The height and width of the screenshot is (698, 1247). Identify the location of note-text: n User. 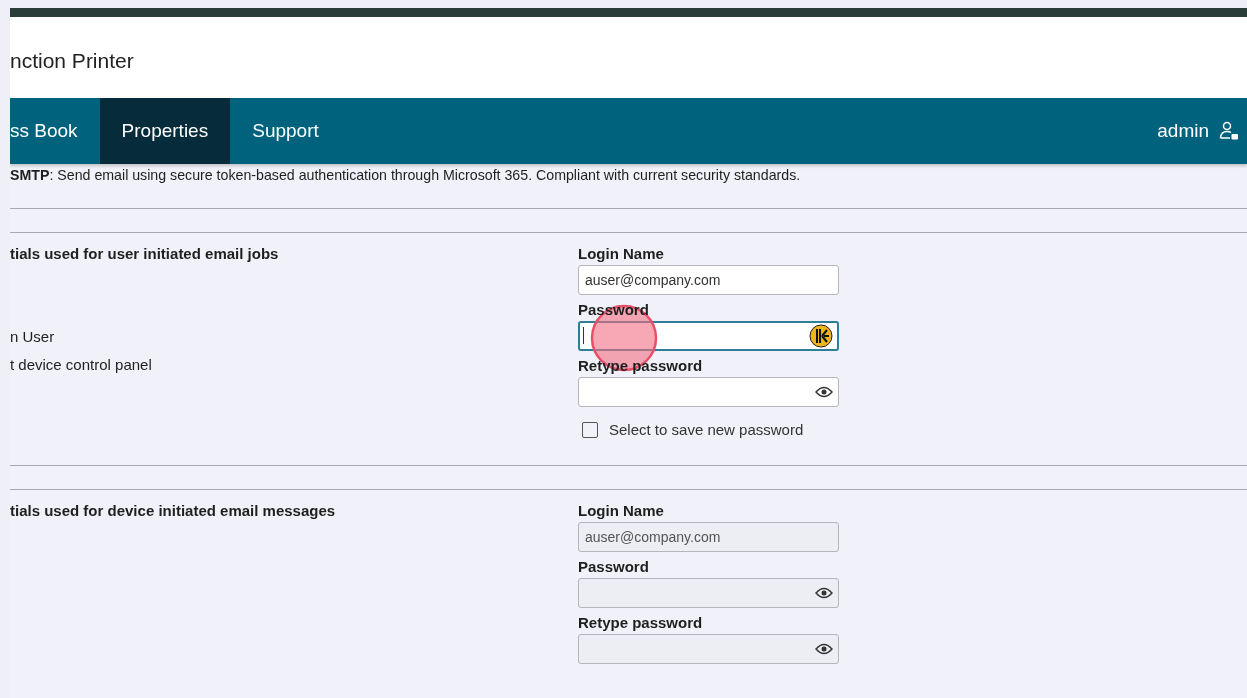
(33, 336).